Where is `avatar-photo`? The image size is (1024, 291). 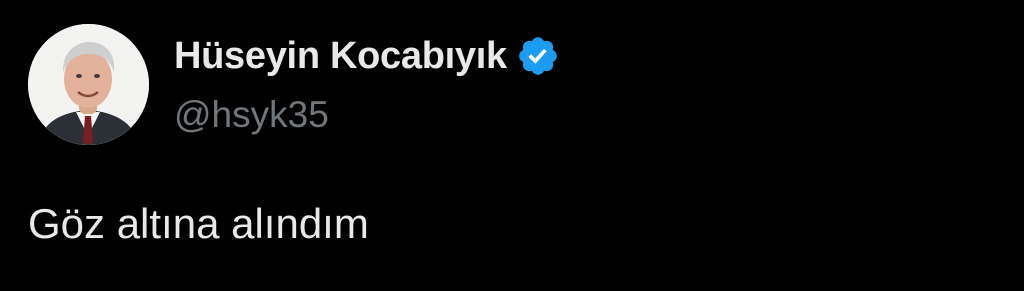
avatar-photo is located at coordinates (88, 84).